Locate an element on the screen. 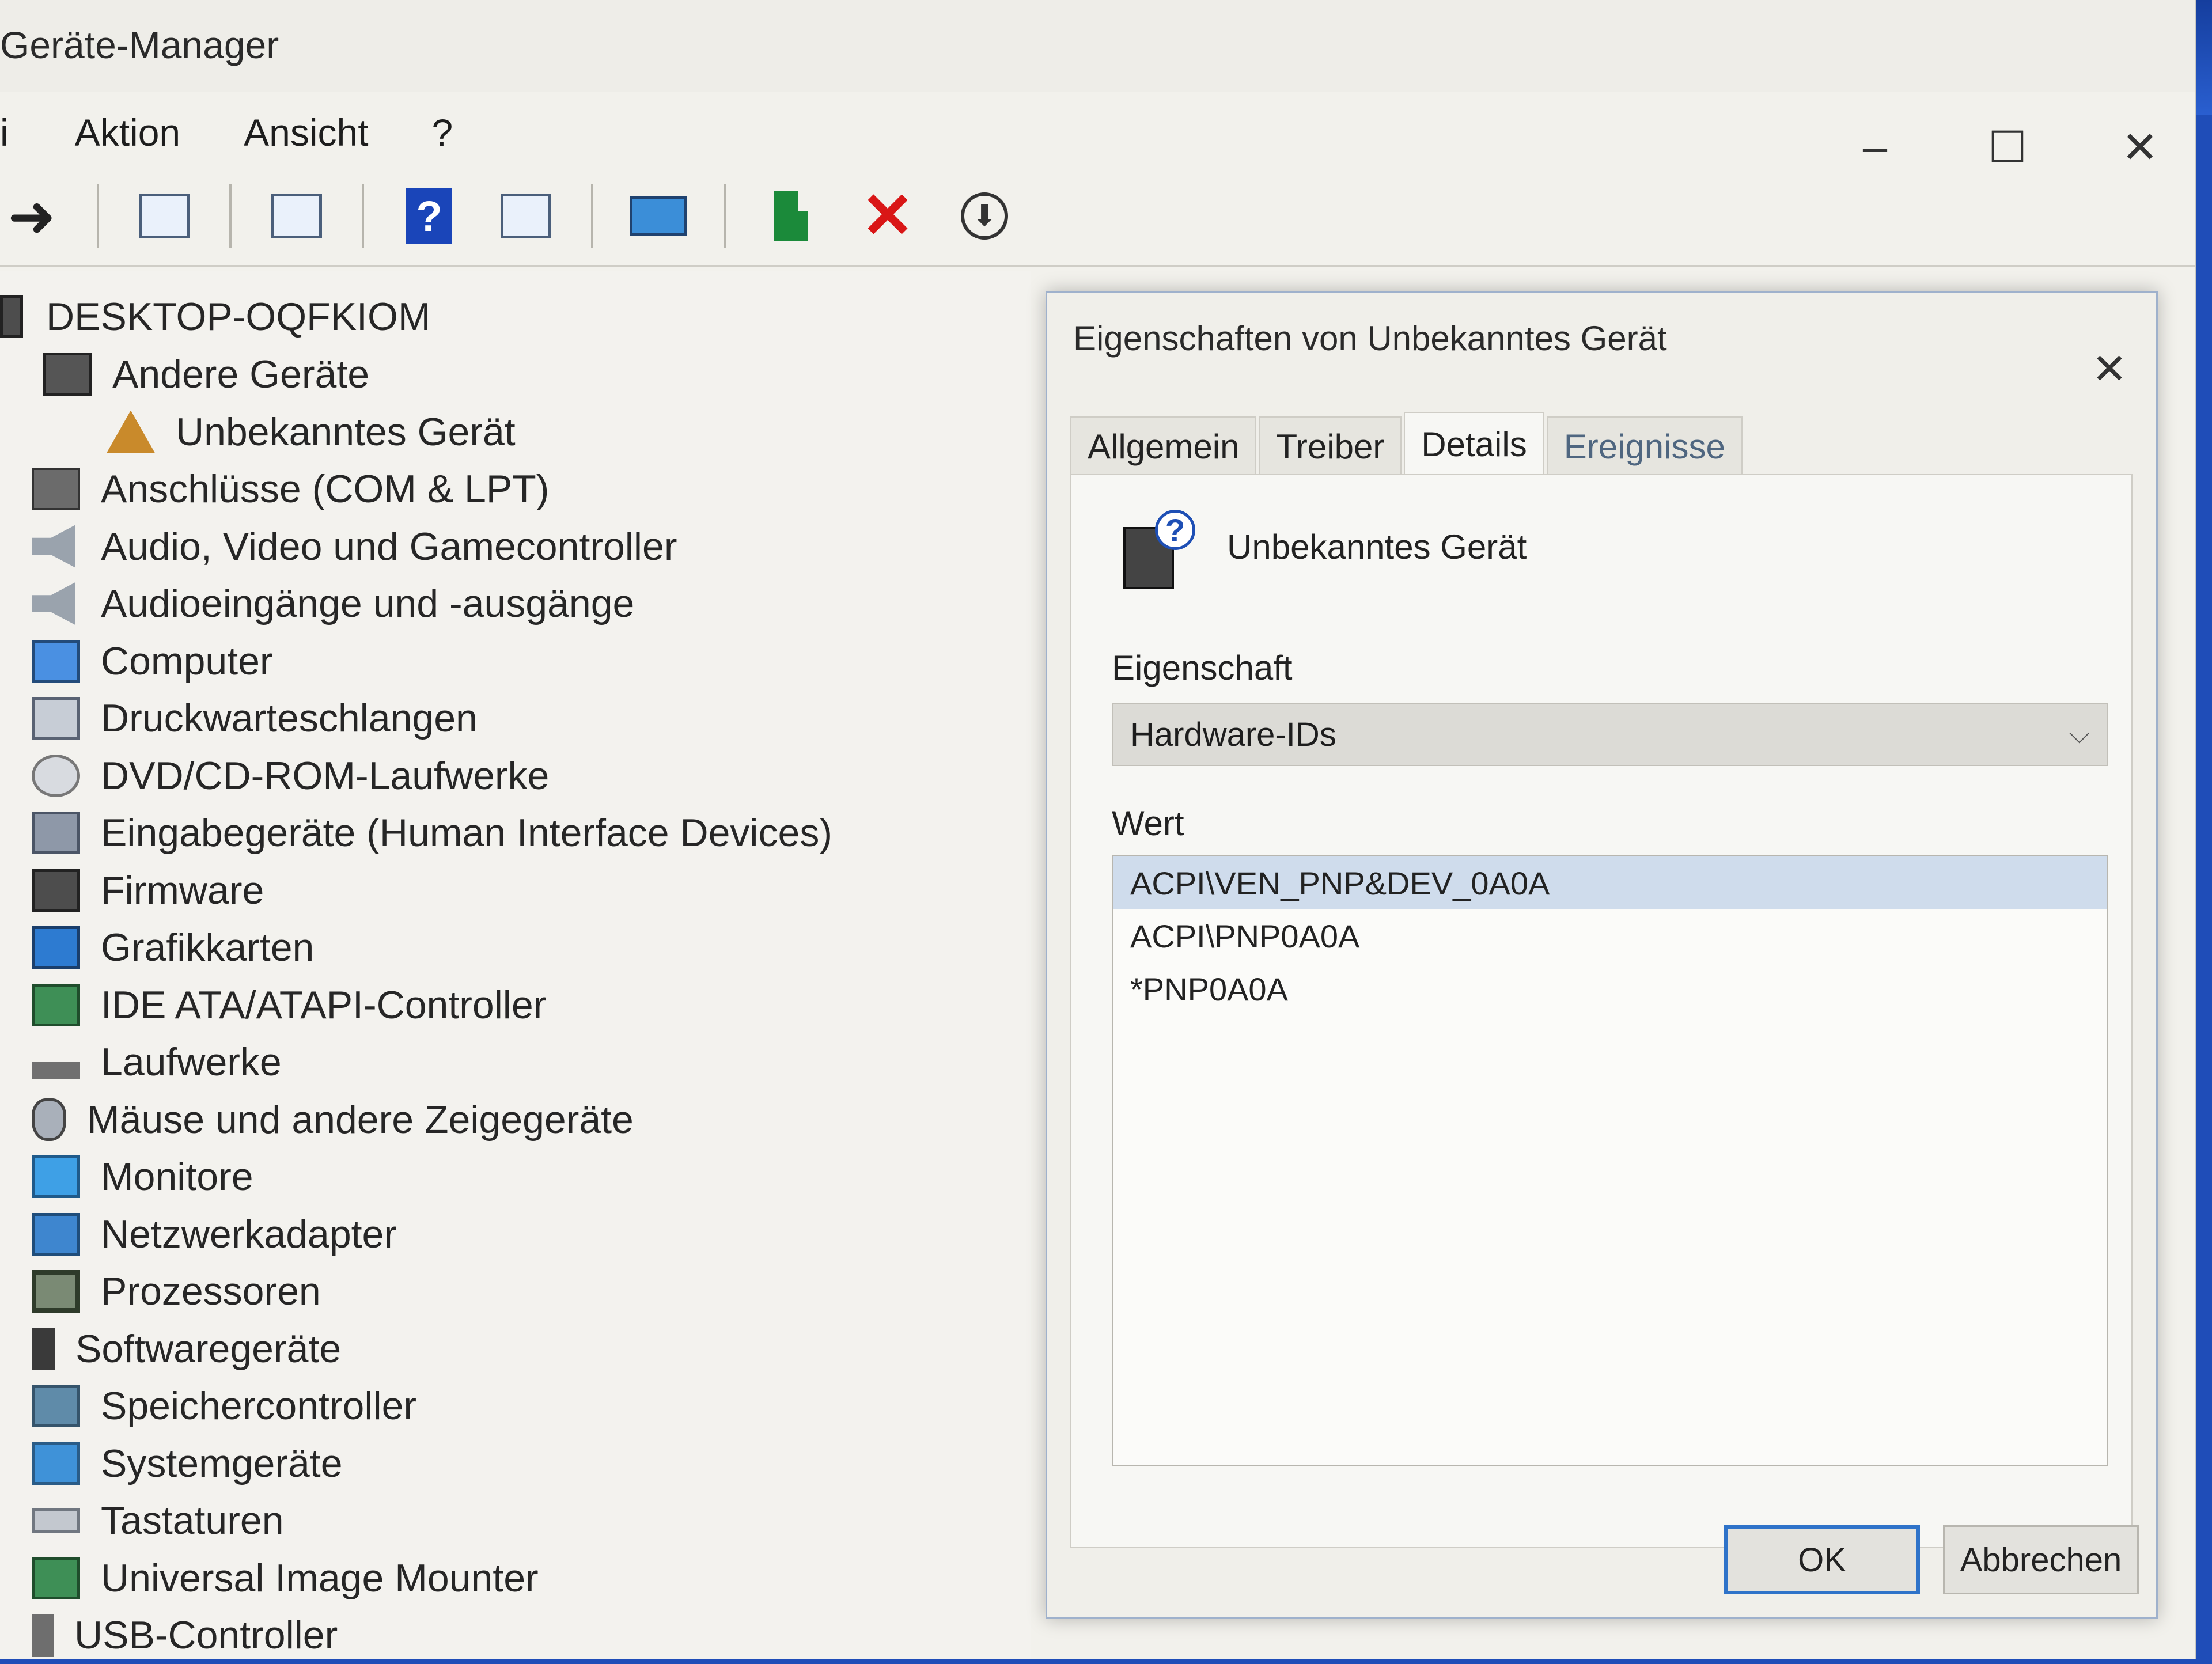 Image resolution: width=2212 pixels, height=1664 pixels. scan-hardware-button is located at coordinates (658, 216).